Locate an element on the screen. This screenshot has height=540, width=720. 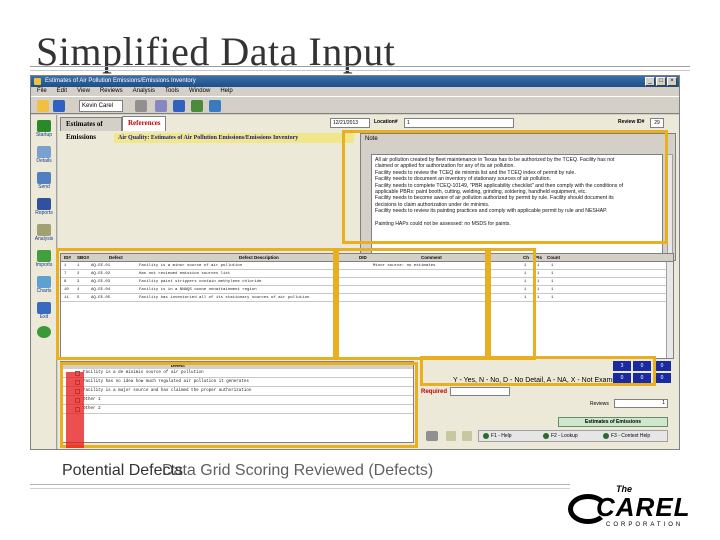
f3-context-help-button: F3 - Context Help is located at coordinates (626, 436).